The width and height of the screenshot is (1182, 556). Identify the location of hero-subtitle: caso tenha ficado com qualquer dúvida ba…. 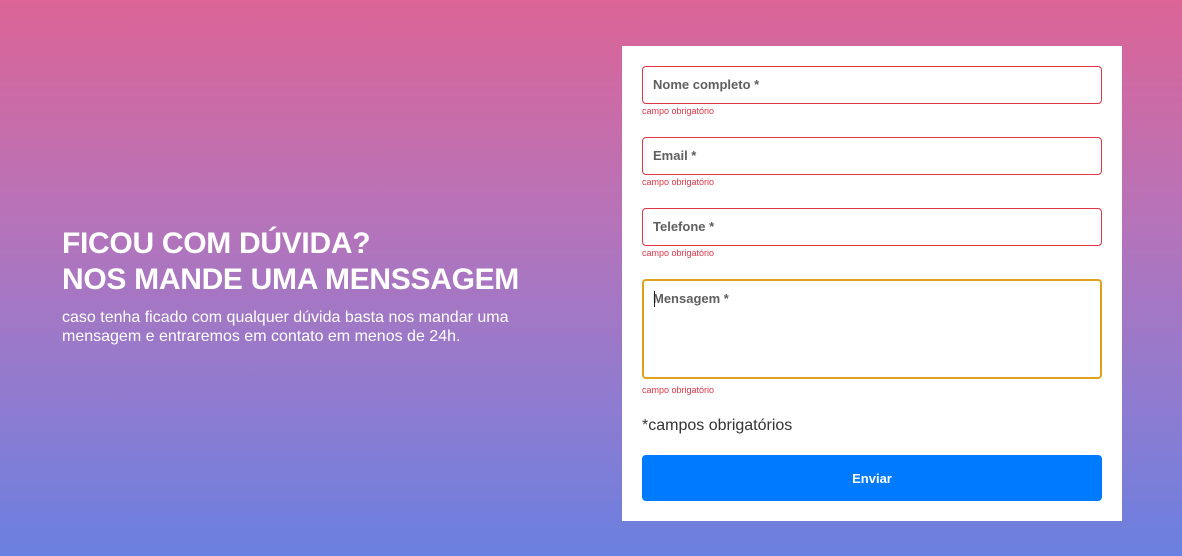
(285, 327).